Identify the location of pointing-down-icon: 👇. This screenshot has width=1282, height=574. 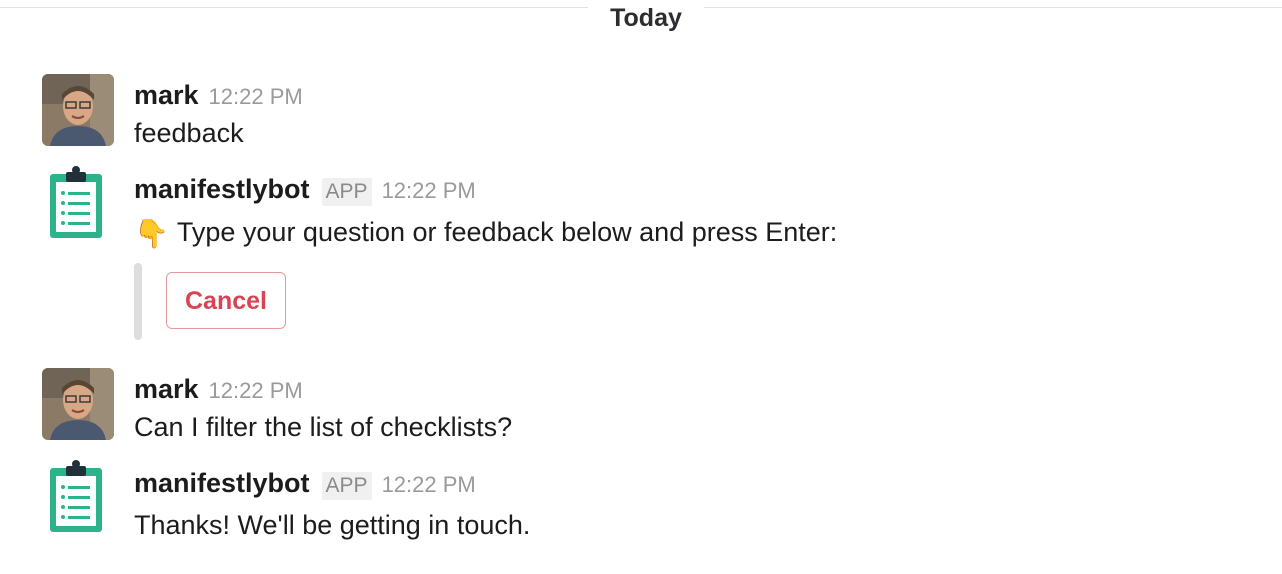
(151, 233).